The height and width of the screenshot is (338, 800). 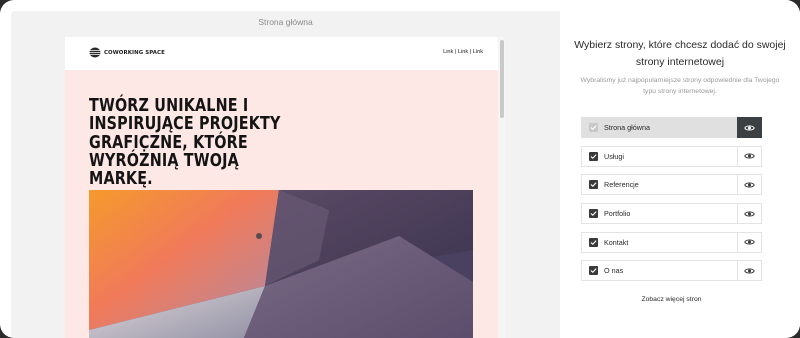 I want to click on page-row-kontakt: Kontakt, so click(x=671, y=242).